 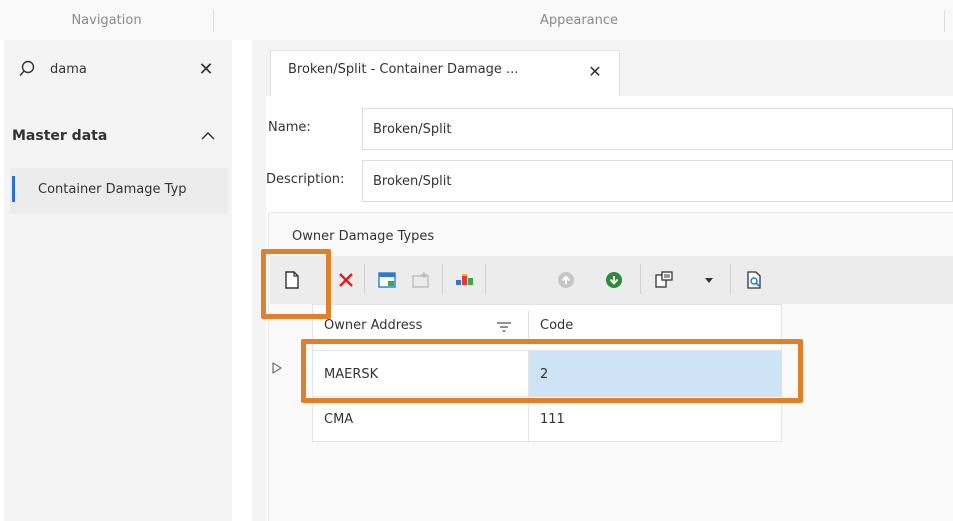 What do you see at coordinates (338, 419) in the screenshot?
I see `cell-owner-address: CMA` at bounding box center [338, 419].